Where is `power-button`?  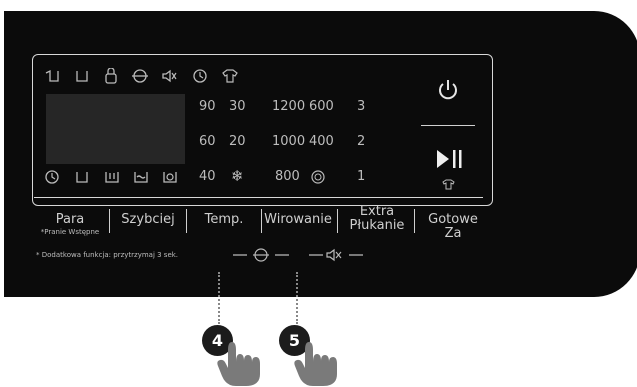 power-button is located at coordinates (448, 90).